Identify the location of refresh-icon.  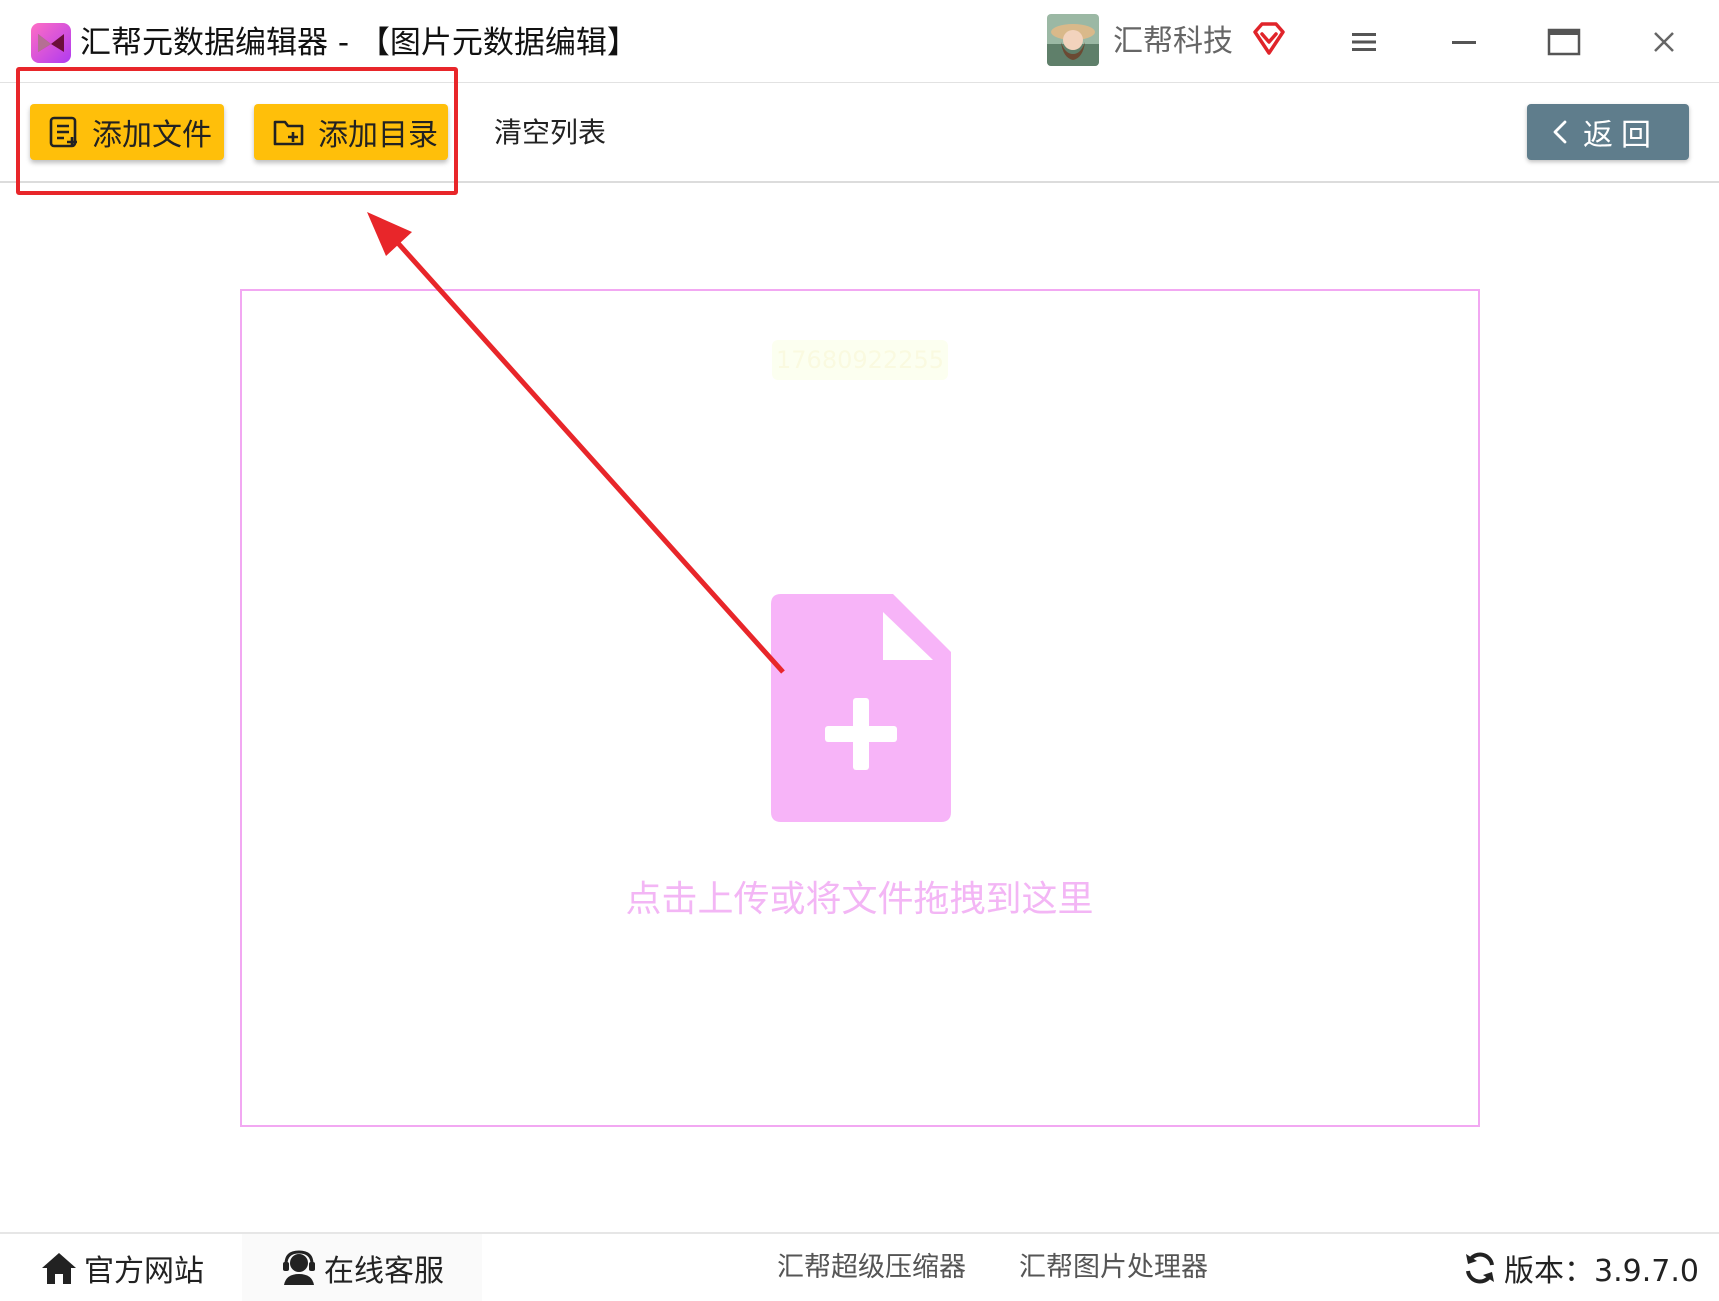
(1480, 1268).